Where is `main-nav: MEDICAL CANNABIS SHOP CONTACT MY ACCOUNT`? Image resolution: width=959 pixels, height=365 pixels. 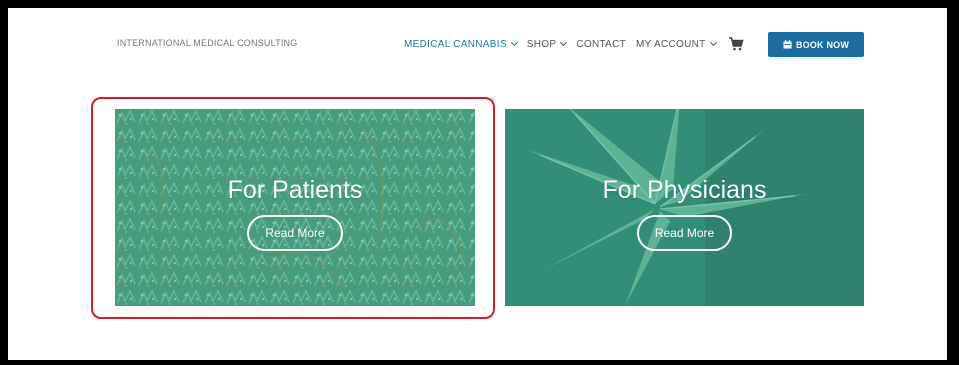
main-nav: MEDICAL CANNABIS SHOP CONTACT MY ACCOUNT is located at coordinates (584, 44).